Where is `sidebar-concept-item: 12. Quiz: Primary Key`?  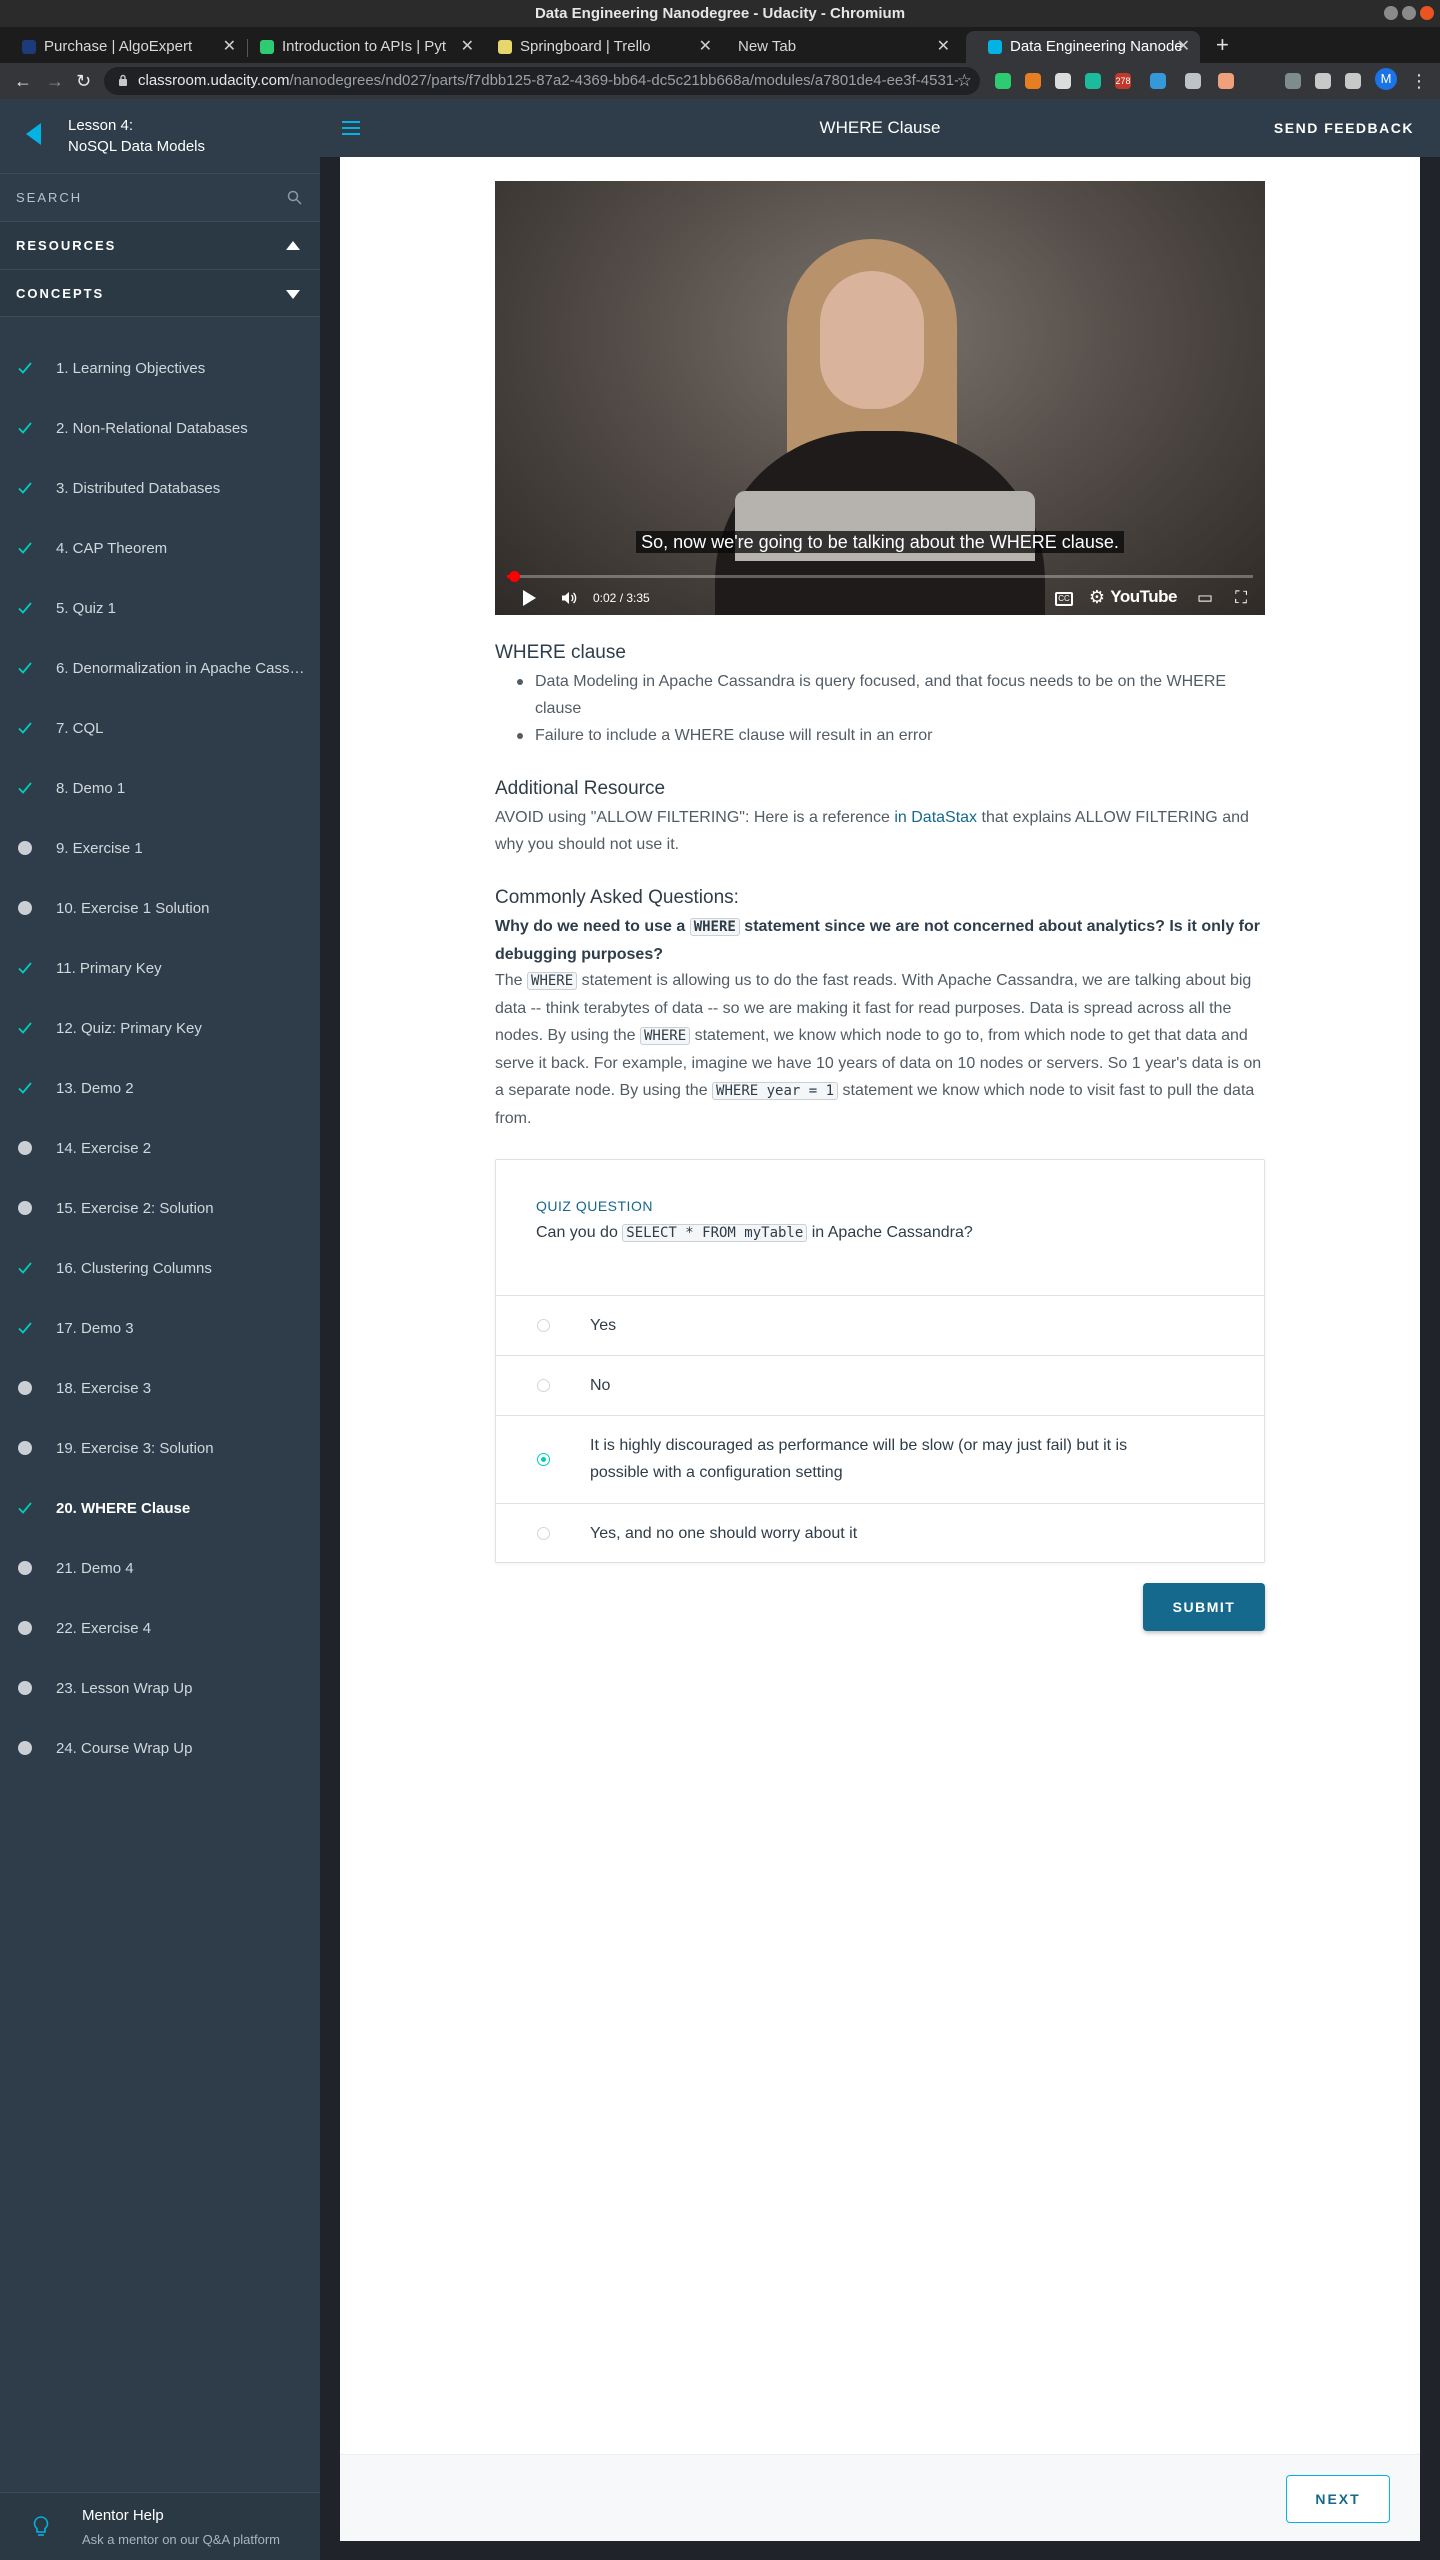 sidebar-concept-item: 12. Quiz: Primary Key is located at coordinates (160, 1029).